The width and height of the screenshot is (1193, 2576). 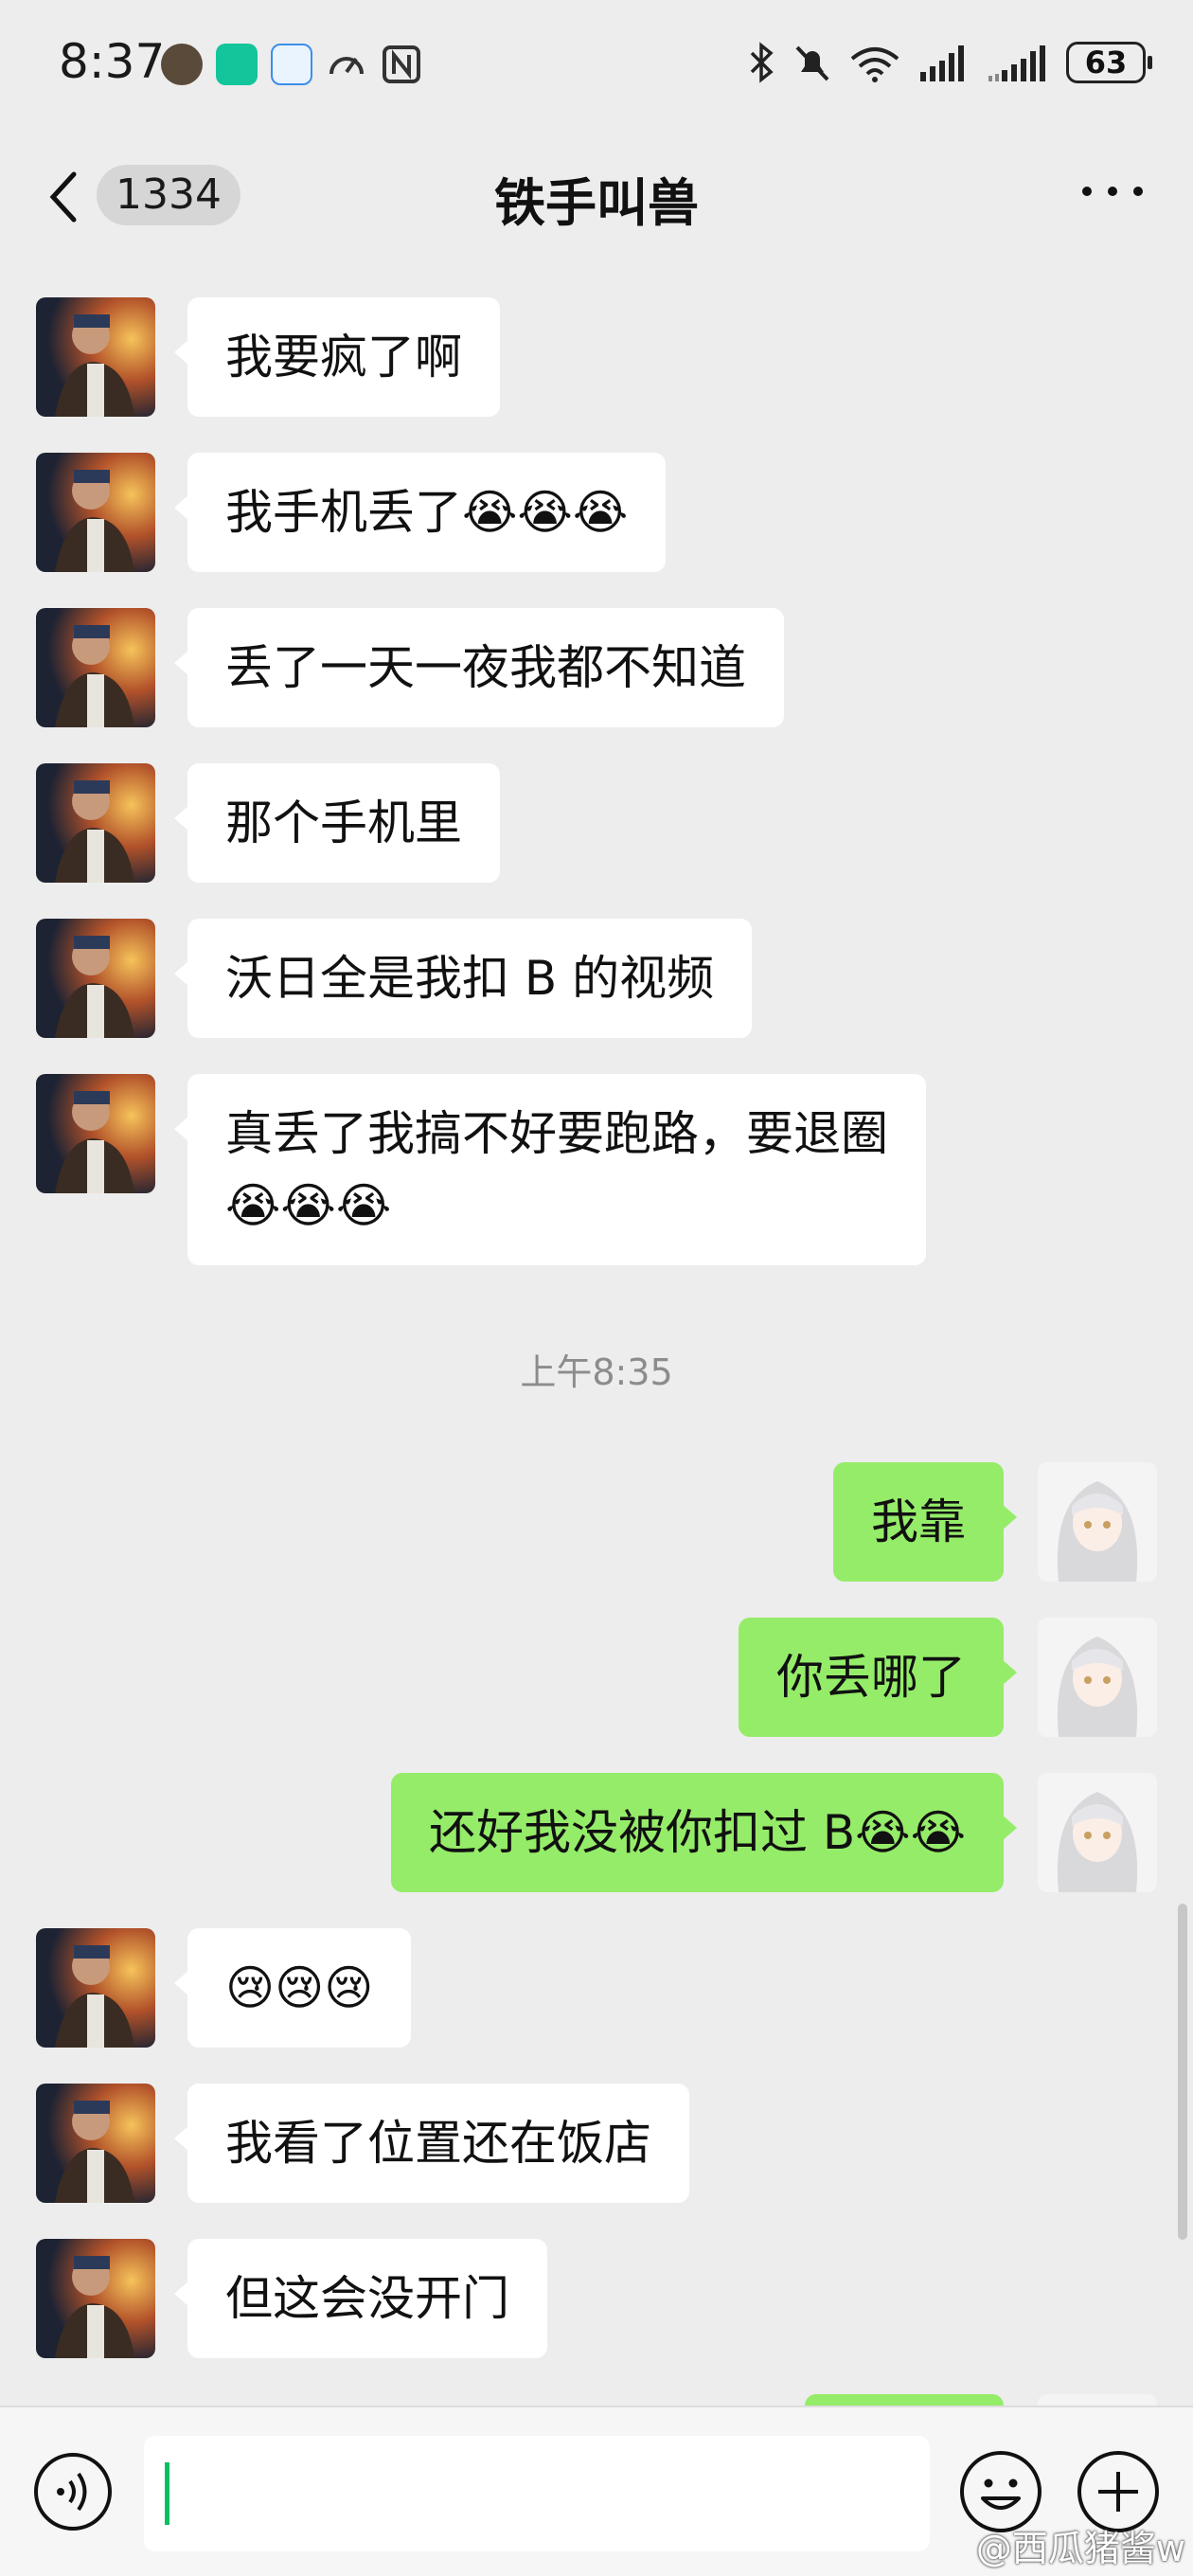 I want to click on more-dots-icon, so click(x=1112, y=191).